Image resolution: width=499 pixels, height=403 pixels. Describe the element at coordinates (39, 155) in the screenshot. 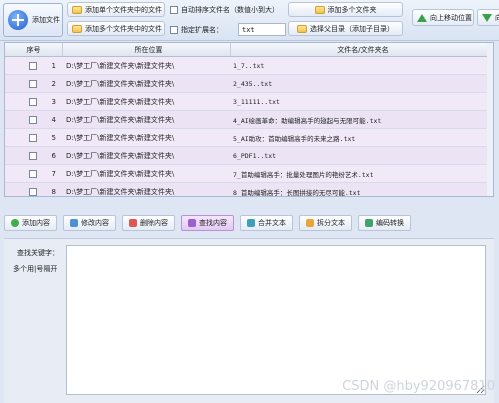

I see `row-index-cell: 6` at that location.